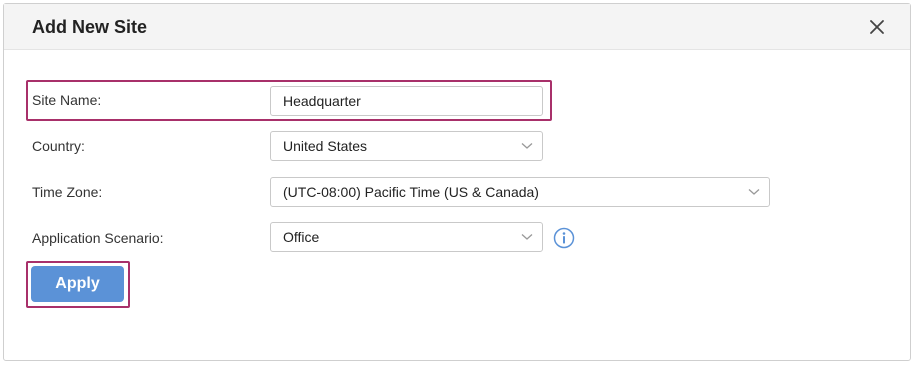 The width and height of the screenshot is (916, 366). I want to click on time-zone-value: (UTC-08:00) Pacific Time (US & Canada), so click(411, 192).